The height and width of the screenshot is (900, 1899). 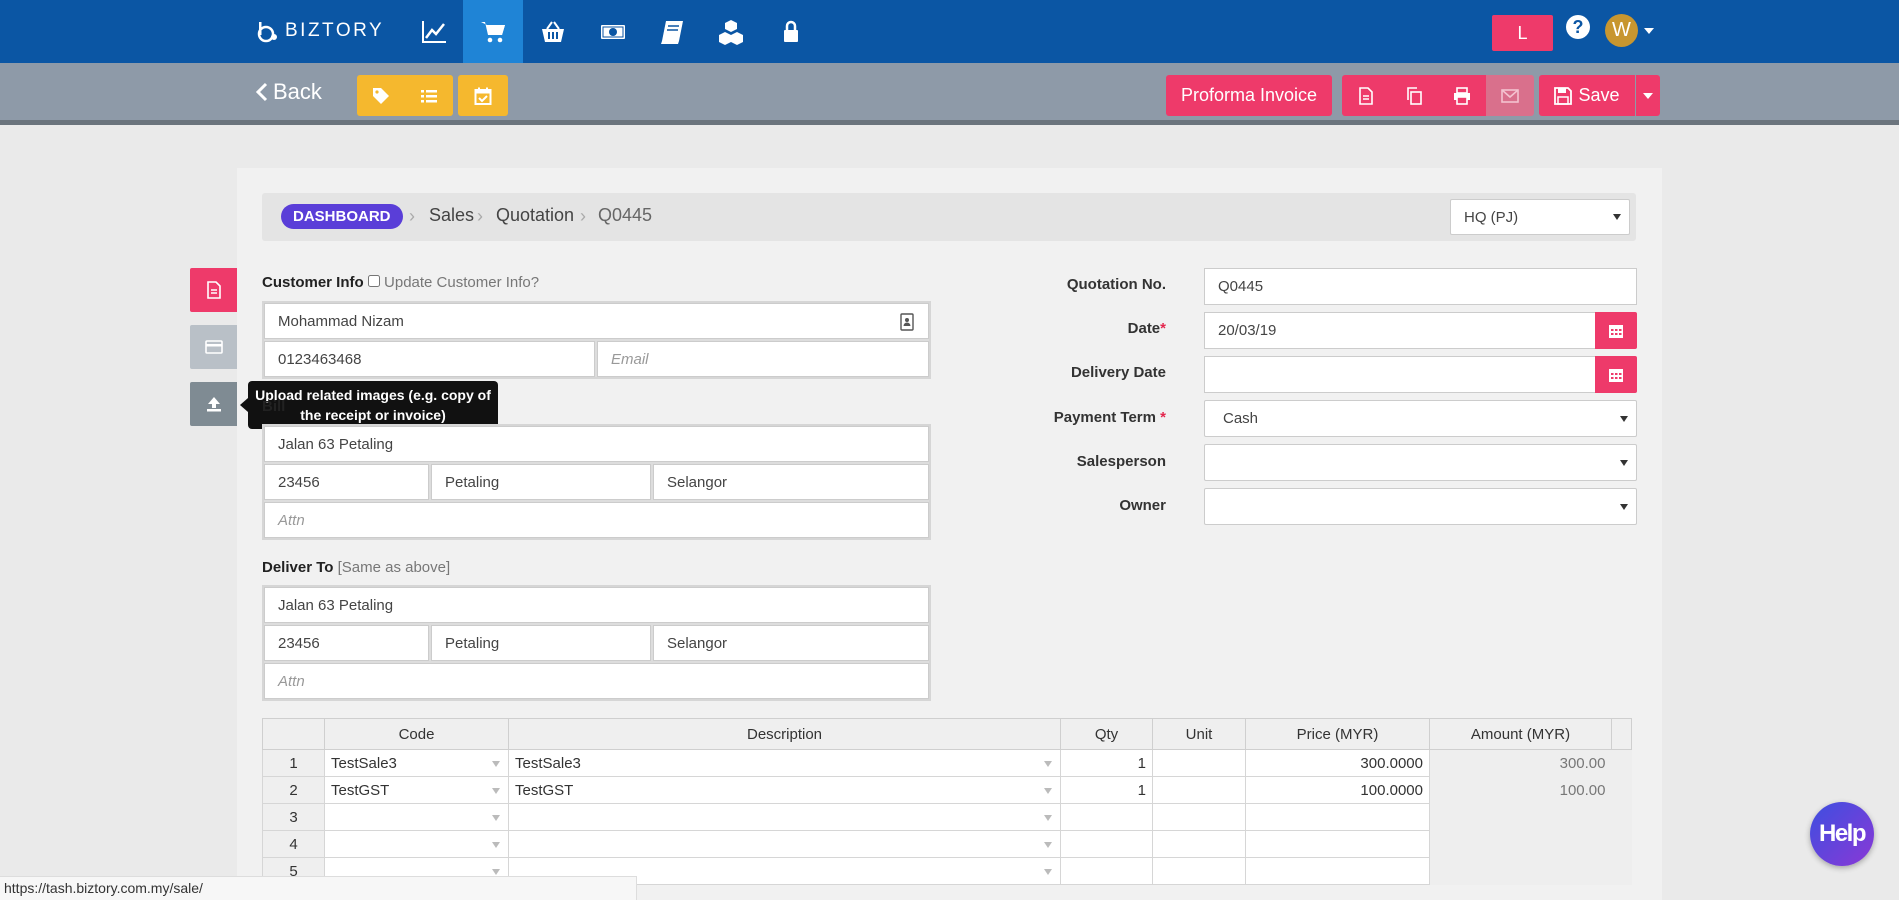 I want to click on billing-address-field: Jalan 63 Petaling, so click(x=596, y=444).